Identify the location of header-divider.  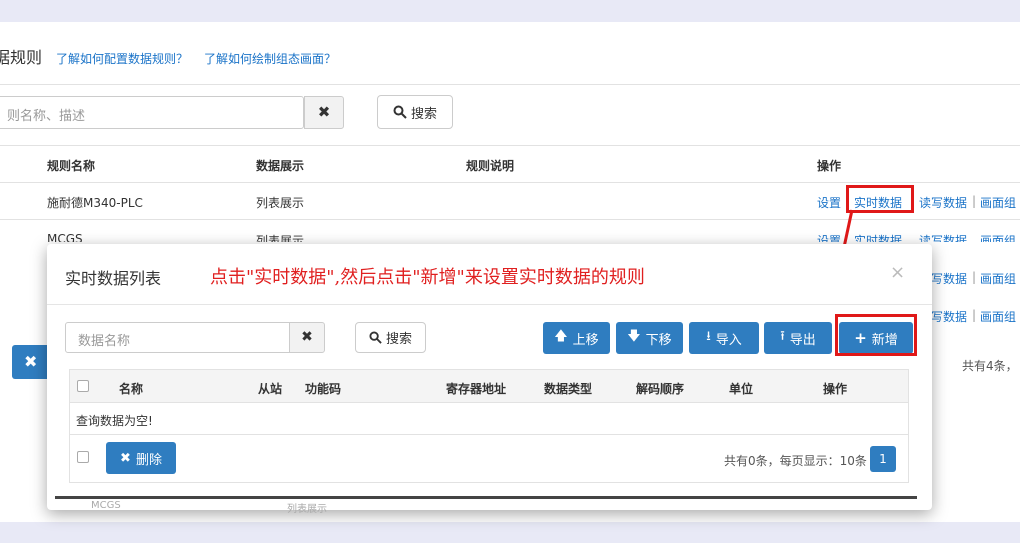
(510, 84).